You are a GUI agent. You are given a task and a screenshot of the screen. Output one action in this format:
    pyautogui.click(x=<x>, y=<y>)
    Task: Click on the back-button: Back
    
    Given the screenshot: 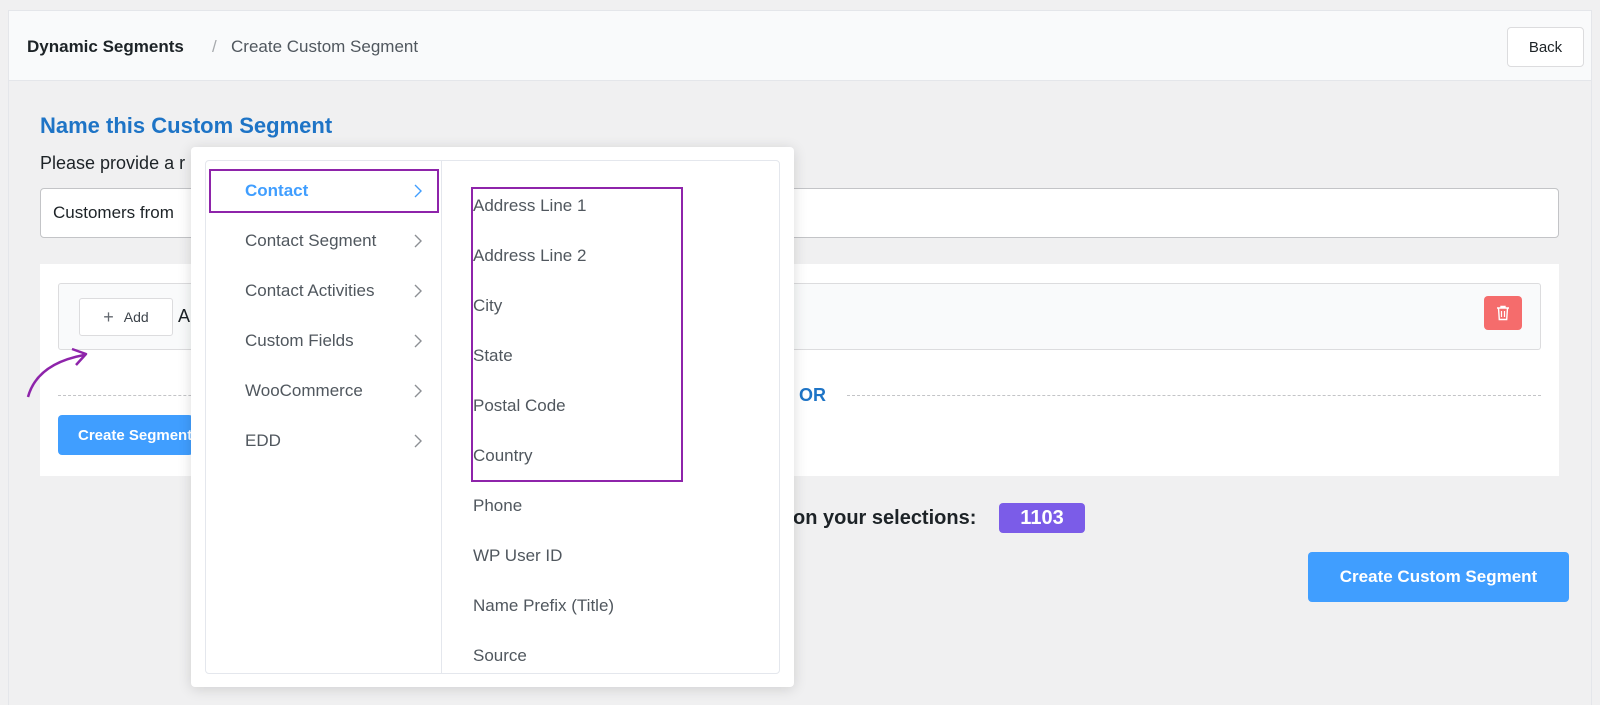 What is the action you would take?
    pyautogui.click(x=1545, y=47)
    